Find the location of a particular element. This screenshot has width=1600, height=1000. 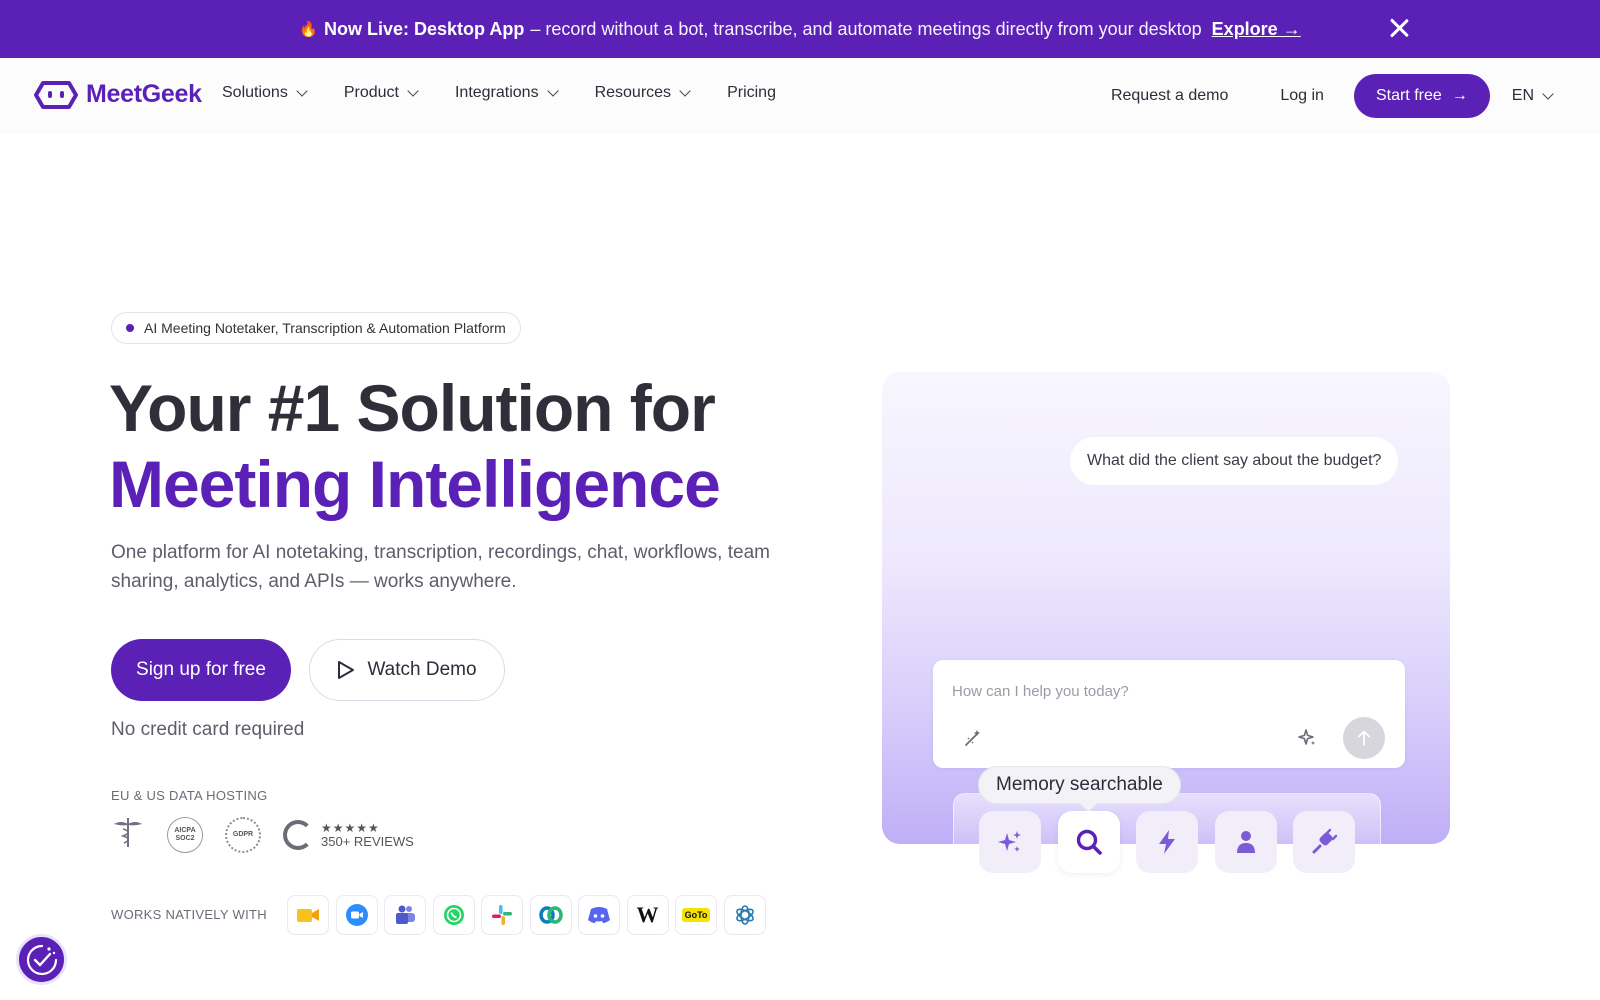

wix-label: W is located at coordinates (647, 914).